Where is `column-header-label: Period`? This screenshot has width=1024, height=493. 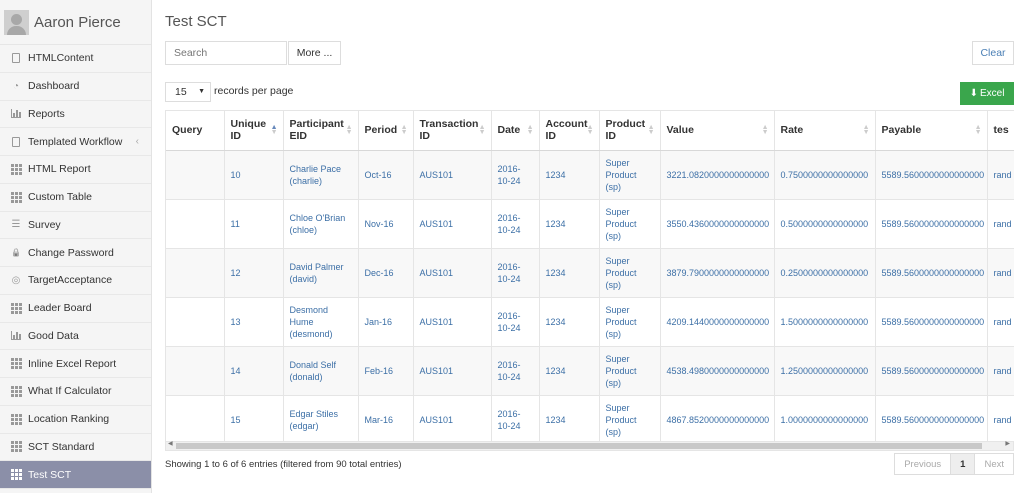 column-header-label: Period is located at coordinates (381, 130).